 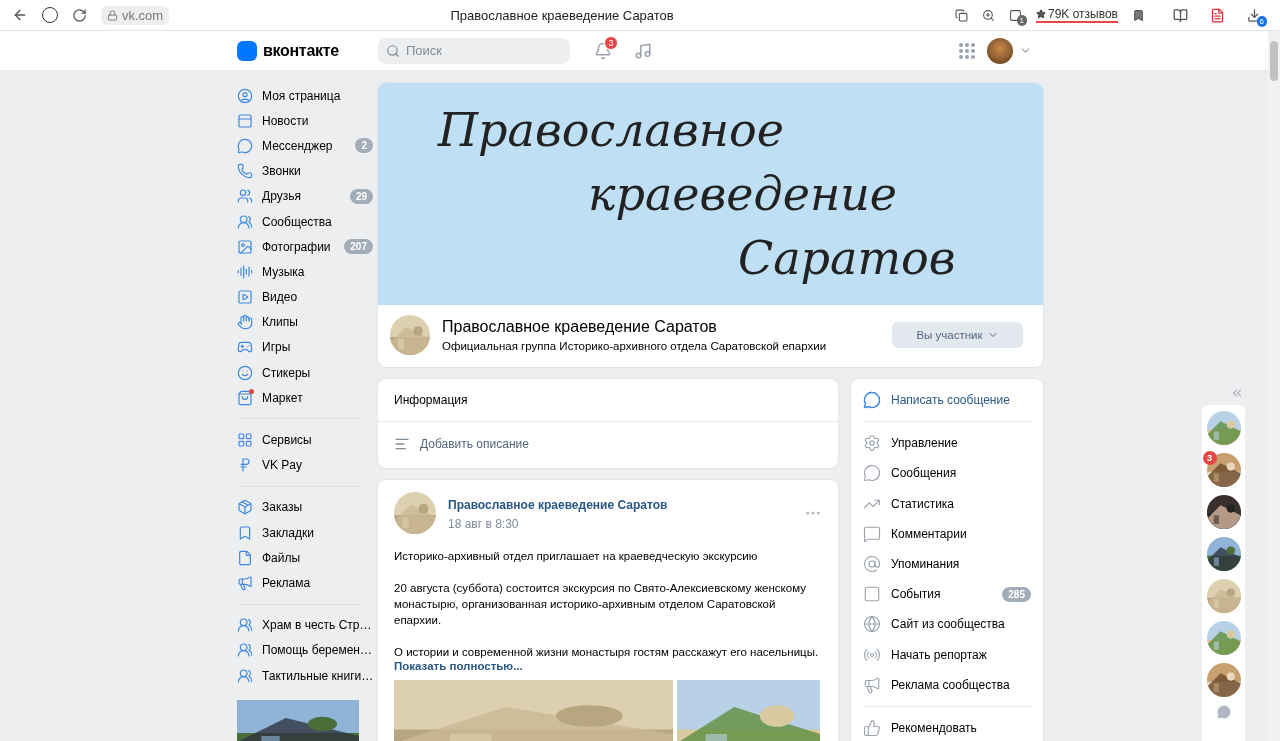 I want to click on nav-item: VK Pay, so click(x=305, y=465).